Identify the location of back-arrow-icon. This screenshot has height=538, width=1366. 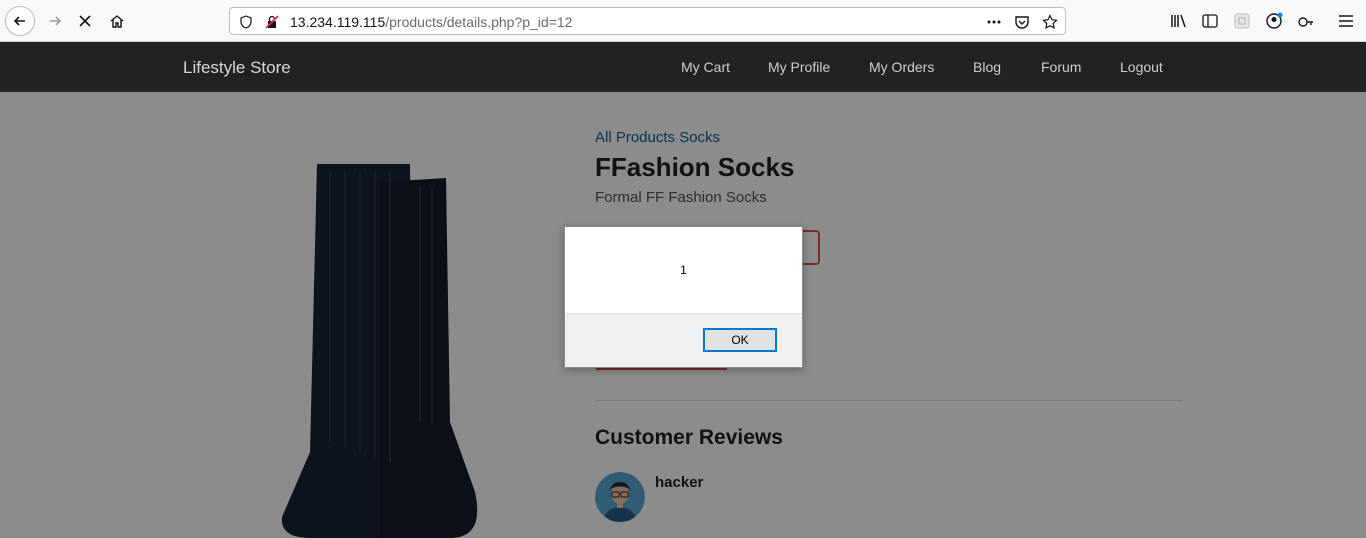
(19, 21).